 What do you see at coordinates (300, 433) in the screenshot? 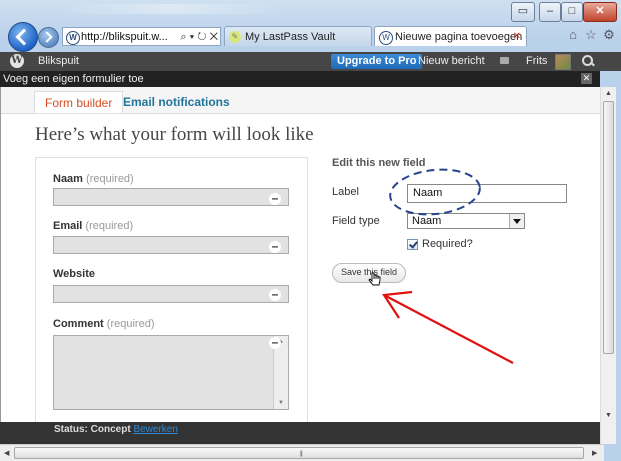
I see `editor-status-bar: Status: Concept Bewerken` at bounding box center [300, 433].